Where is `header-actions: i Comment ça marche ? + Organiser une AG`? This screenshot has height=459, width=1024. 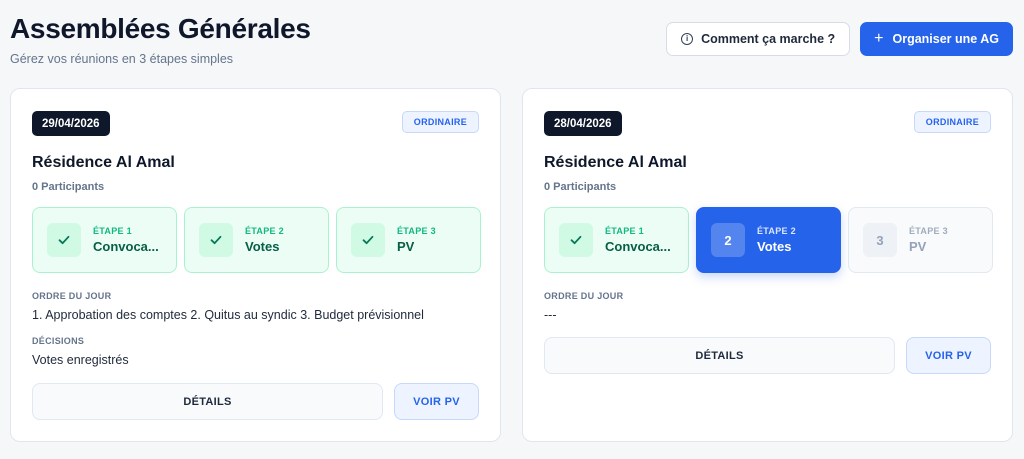
header-actions: i Comment ça marche ? + Organiser une AG is located at coordinates (839, 39).